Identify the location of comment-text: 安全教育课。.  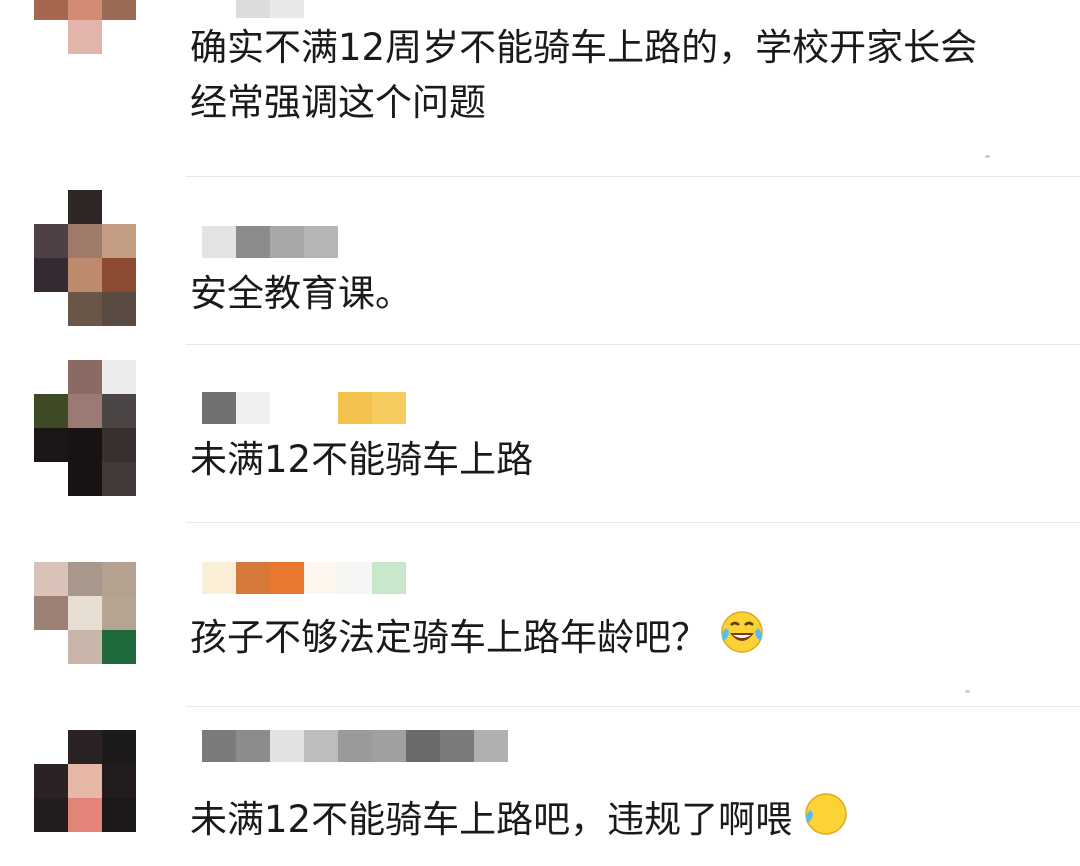
(301, 293).